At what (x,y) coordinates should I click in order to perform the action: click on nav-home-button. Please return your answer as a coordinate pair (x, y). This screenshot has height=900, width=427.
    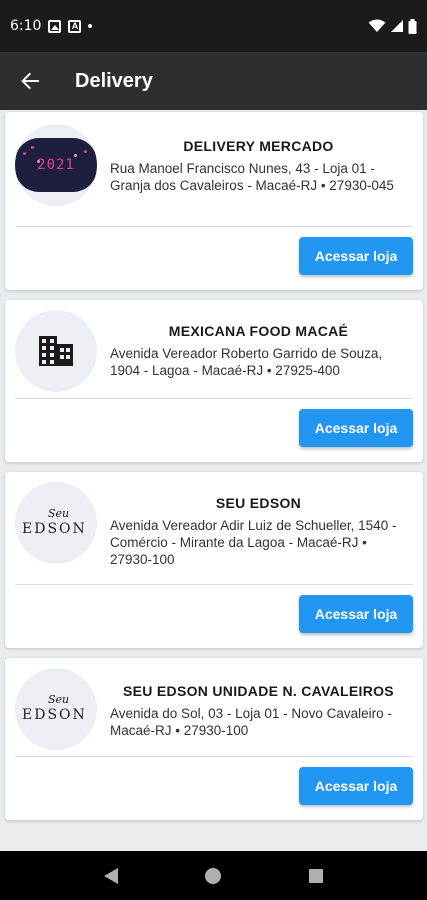
    Looking at the image, I should click on (213, 876).